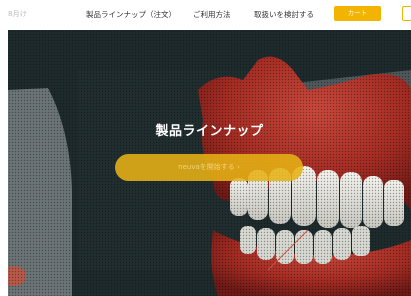  I want to click on site-header: 8月け 製品ラインナップ（注文） ご利用方法 取扱いを検討する カート, so click(205, 15).